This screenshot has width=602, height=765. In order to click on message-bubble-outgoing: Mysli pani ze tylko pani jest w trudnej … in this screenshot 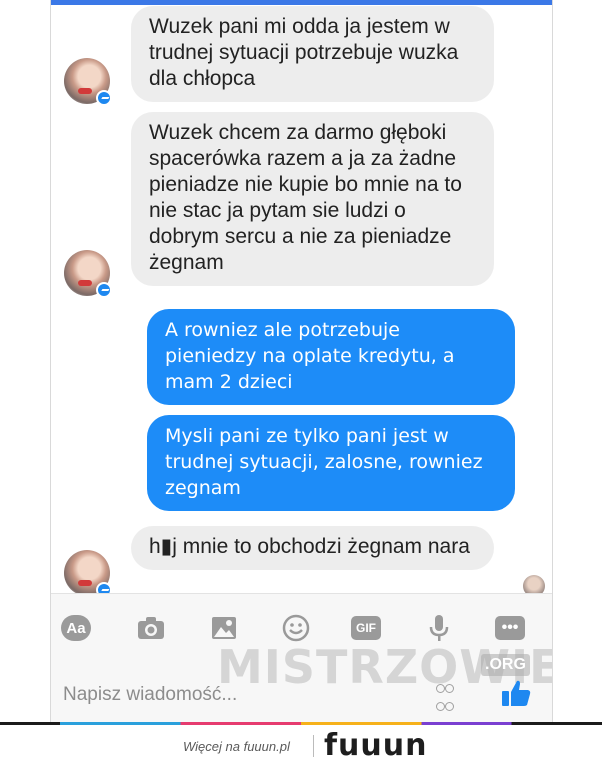, I will do `click(331, 463)`.